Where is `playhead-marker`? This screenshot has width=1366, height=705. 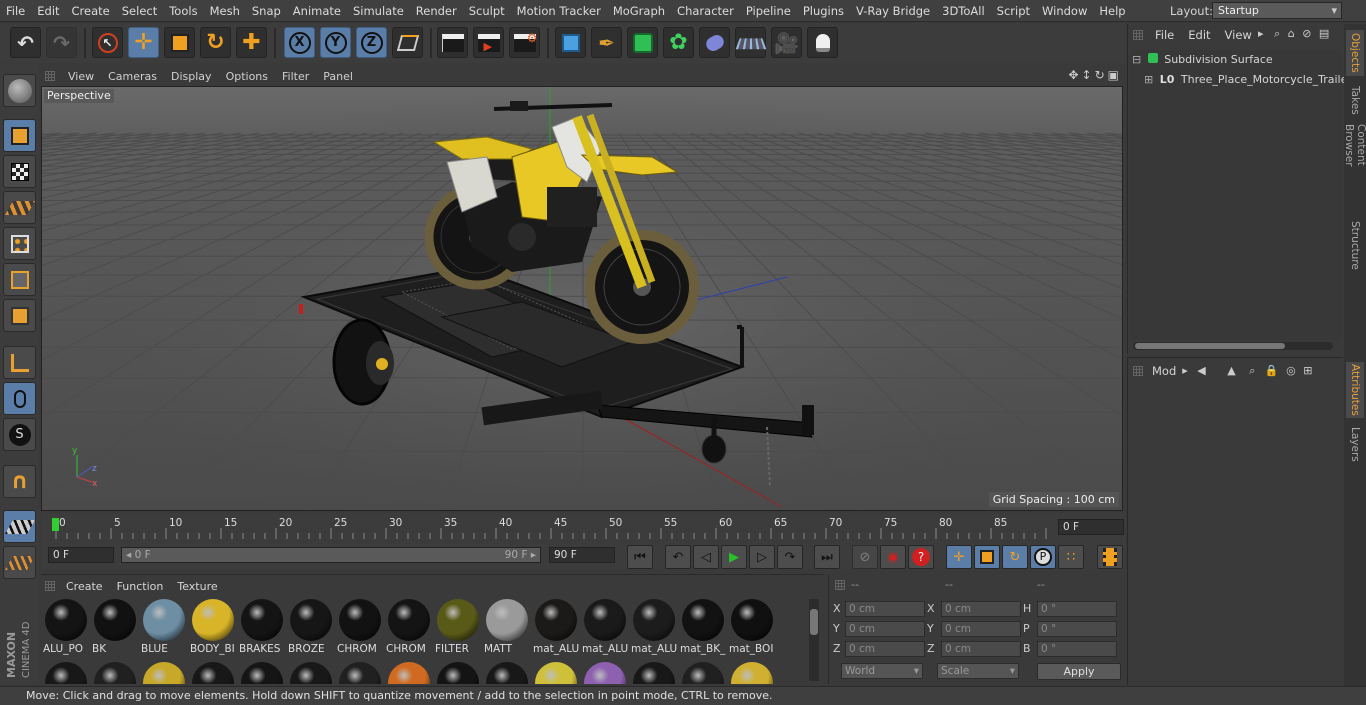
playhead-marker is located at coordinates (55, 524).